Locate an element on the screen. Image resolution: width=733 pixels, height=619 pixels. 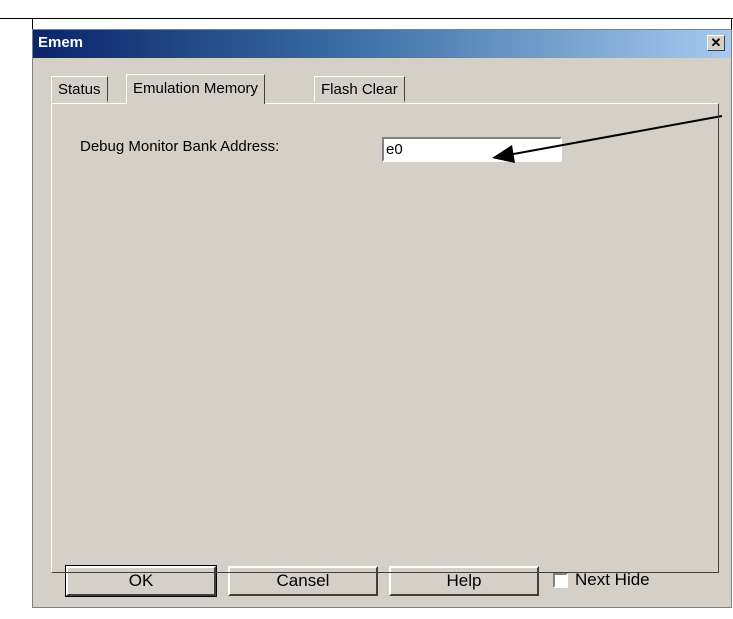
tab-emulation-memory-label: Emulation Memory is located at coordinates (196, 88).